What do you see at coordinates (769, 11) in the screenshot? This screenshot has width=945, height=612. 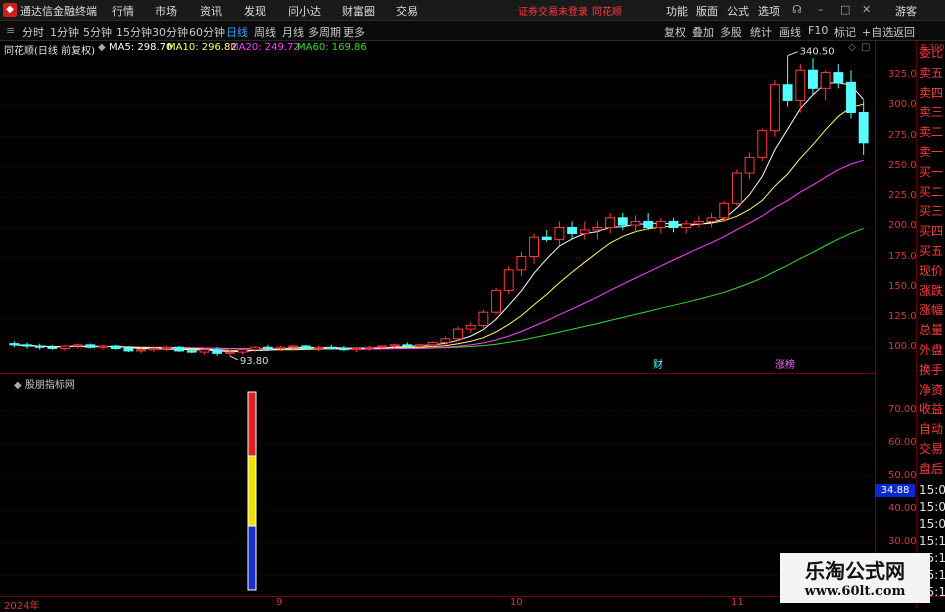 I see `menu-xuanxiang: 选项` at bounding box center [769, 11].